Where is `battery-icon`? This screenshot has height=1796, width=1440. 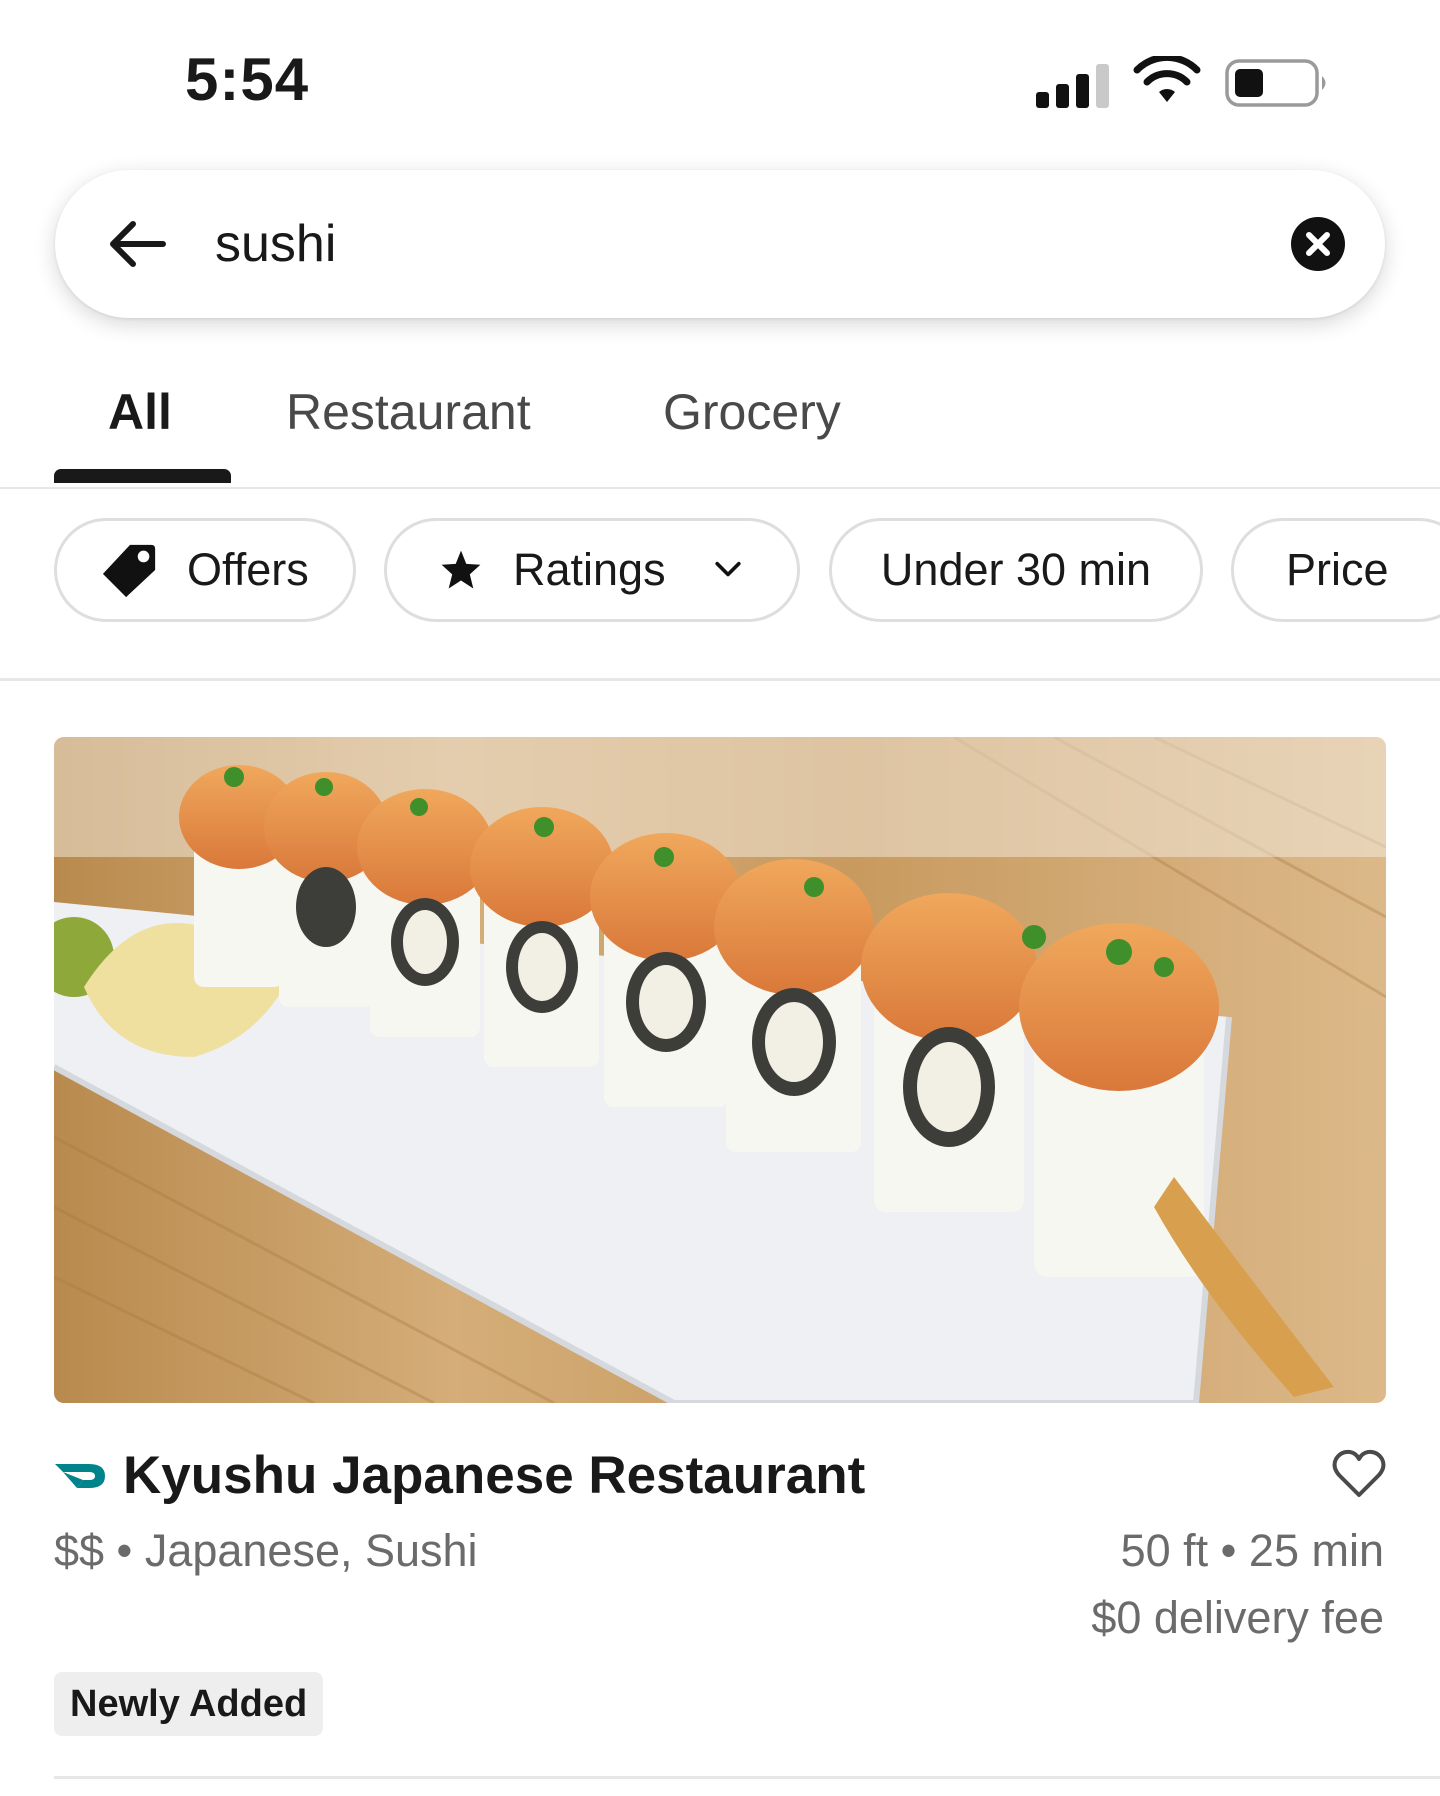 battery-icon is located at coordinates (1275, 83).